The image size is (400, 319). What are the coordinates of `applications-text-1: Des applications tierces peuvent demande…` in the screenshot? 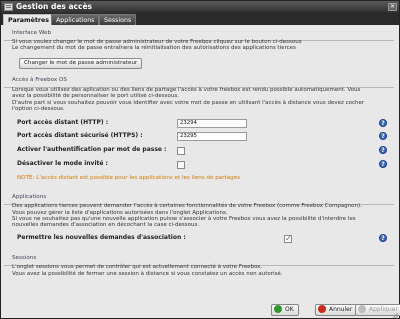 It's located at (187, 206).